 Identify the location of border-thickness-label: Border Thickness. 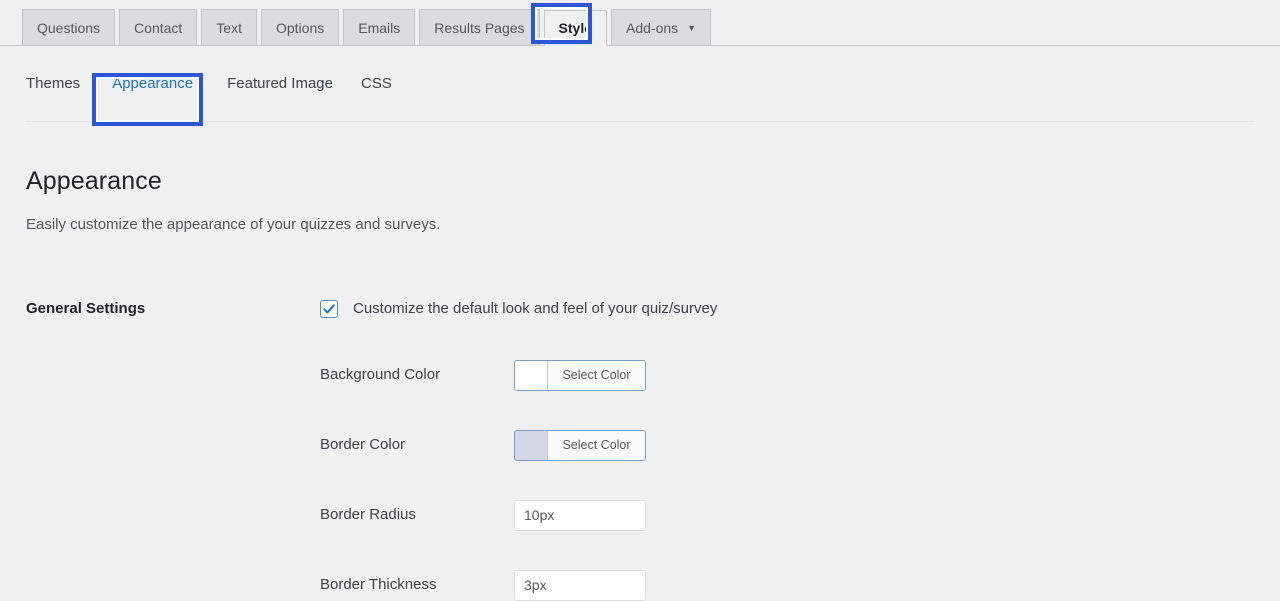
(378, 584).